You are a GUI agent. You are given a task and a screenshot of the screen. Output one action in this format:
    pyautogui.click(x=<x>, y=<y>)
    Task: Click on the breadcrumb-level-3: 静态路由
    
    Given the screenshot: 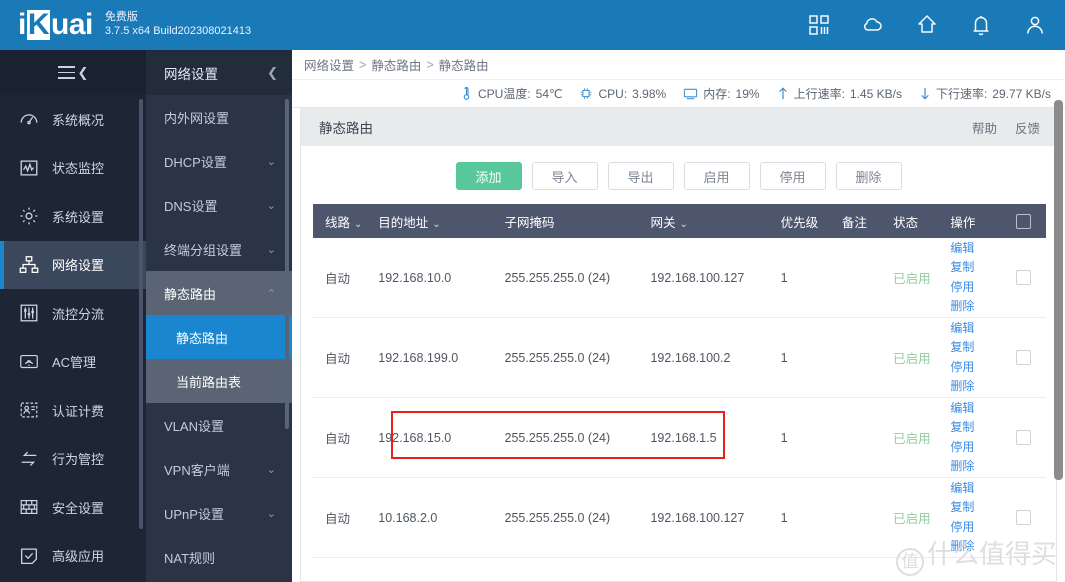 What is the action you would take?
    pyautogui.click(x=464, y=64)
    